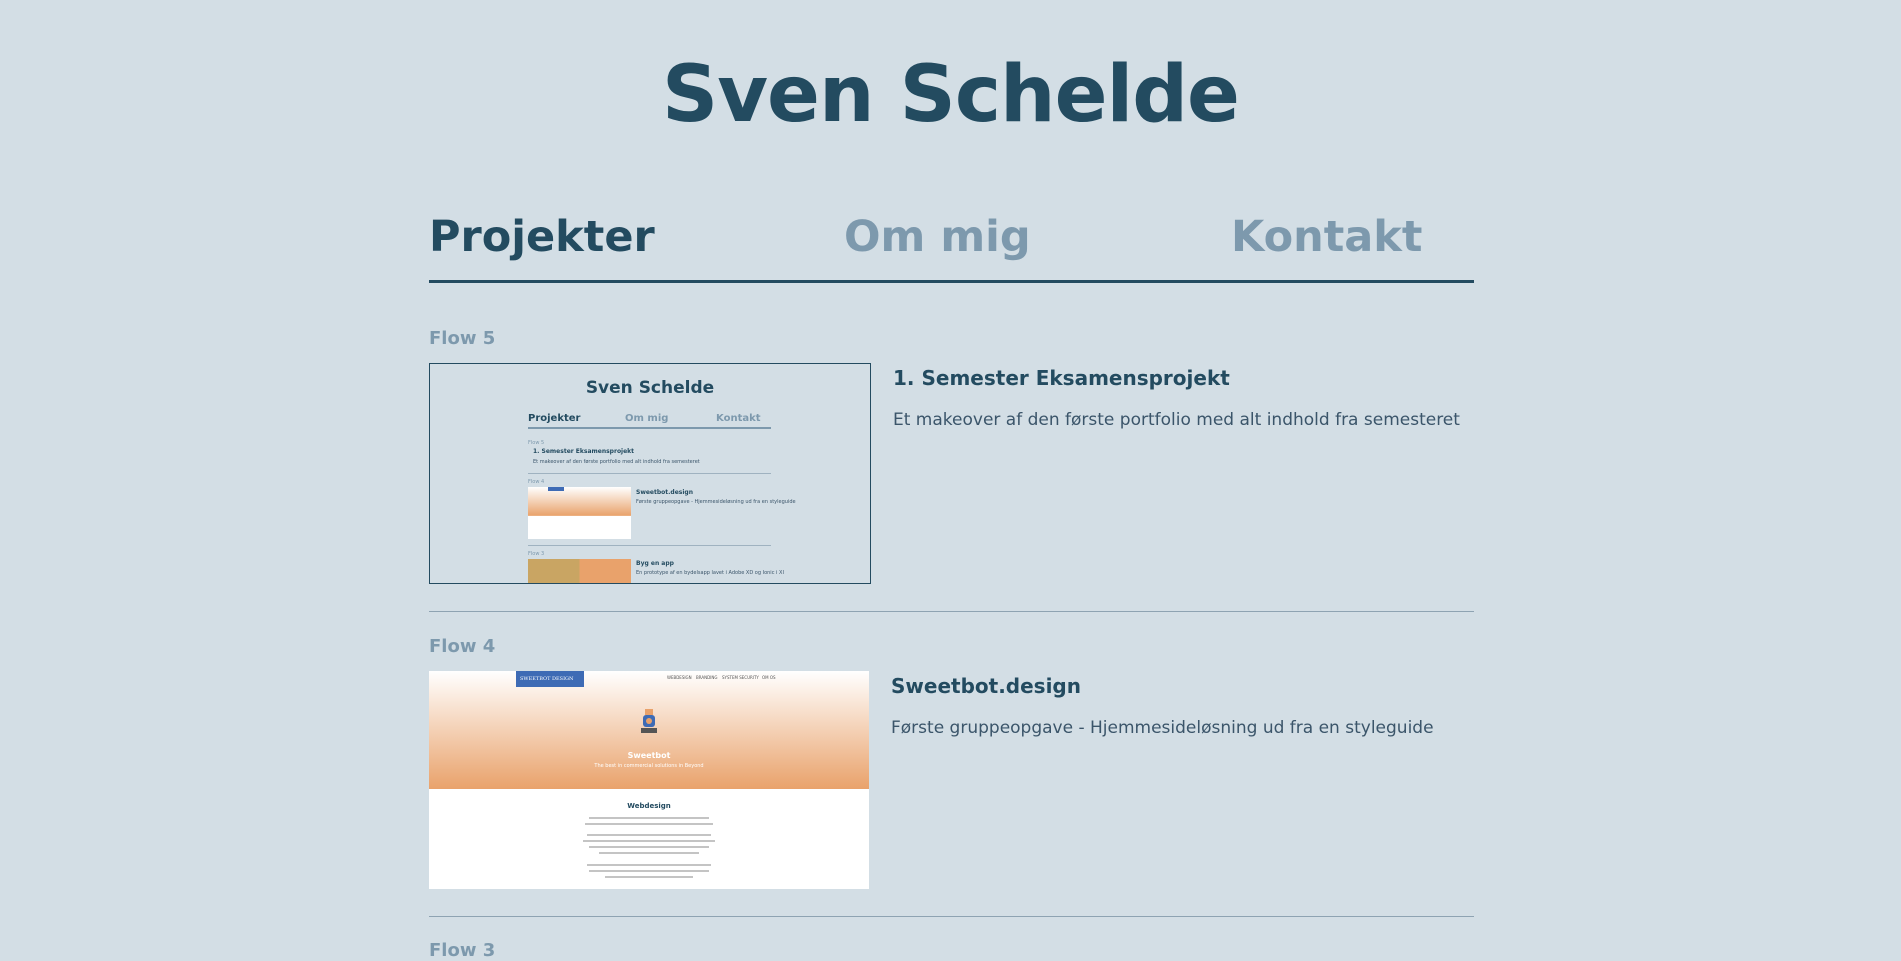 This screenshot has width=1901, height=961. I want to click on site-title: Sven Schelde, so click(951, 95).